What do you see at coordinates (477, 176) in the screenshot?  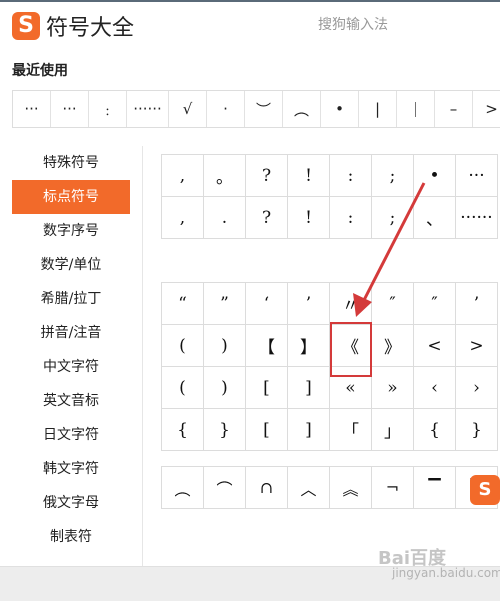 I see `symbol-cell: ···` at bounding box center [477, 176].